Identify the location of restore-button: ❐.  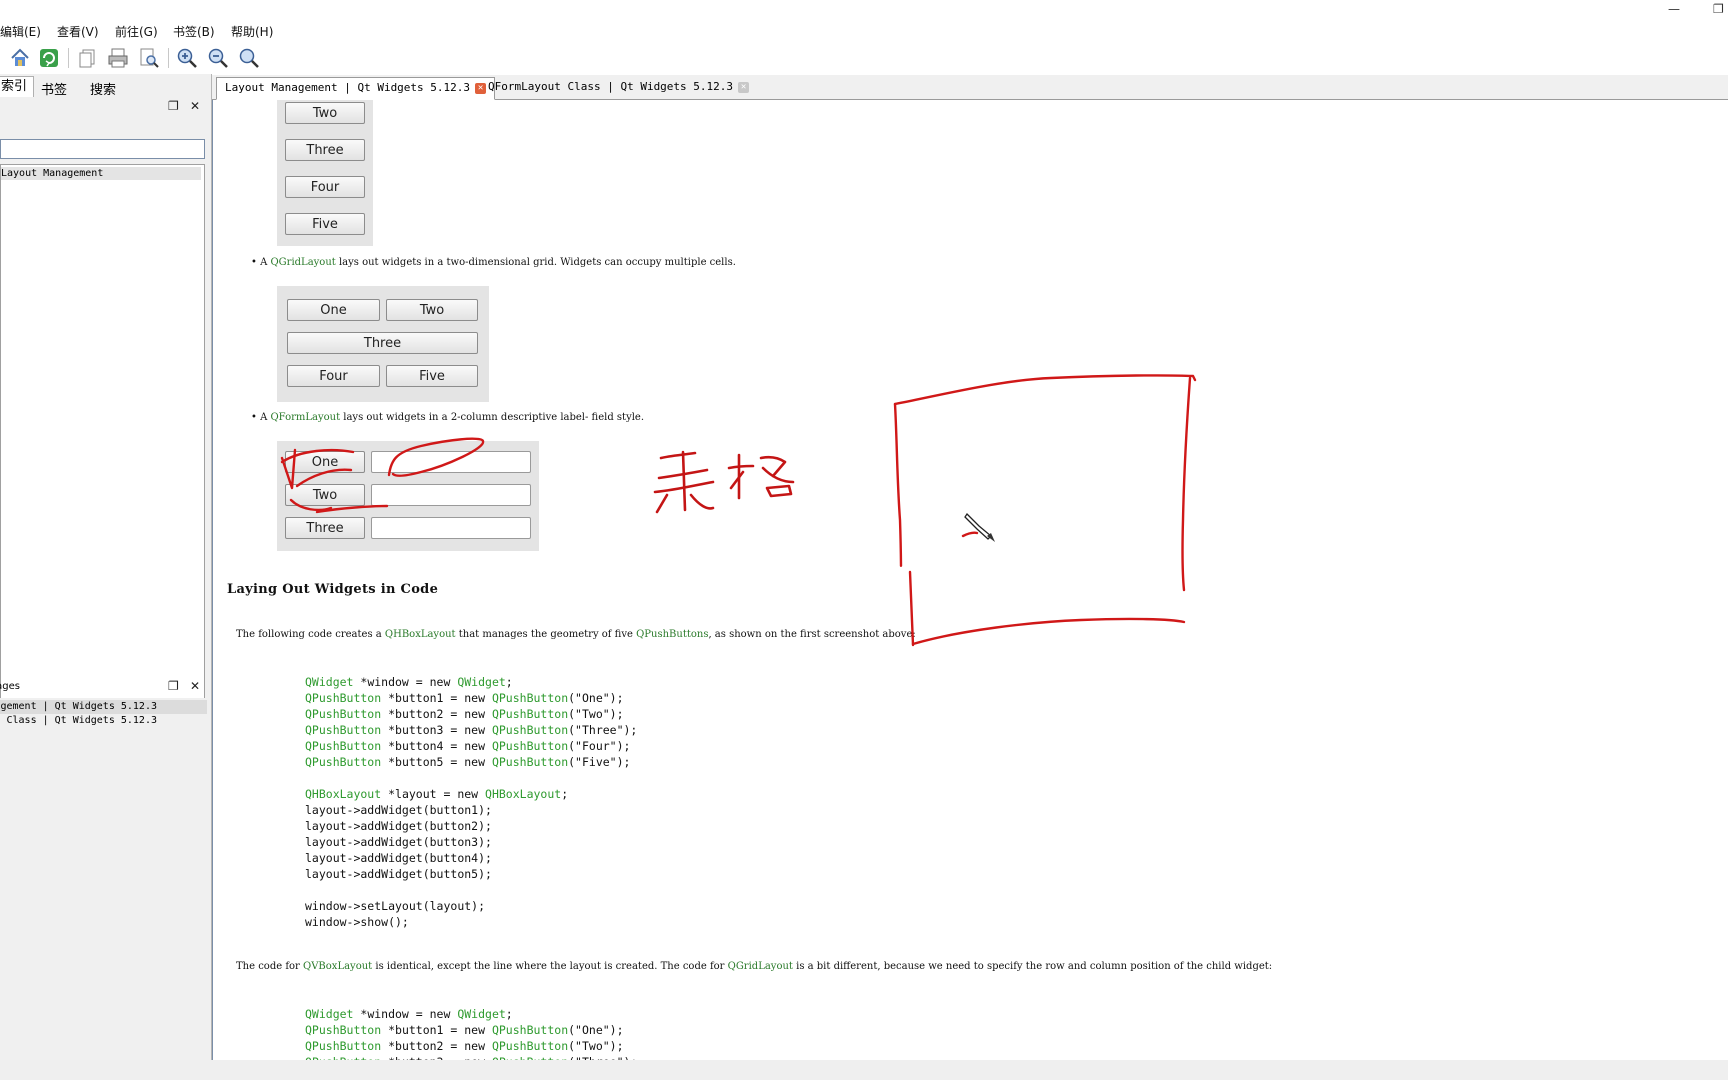
(1718, 9).